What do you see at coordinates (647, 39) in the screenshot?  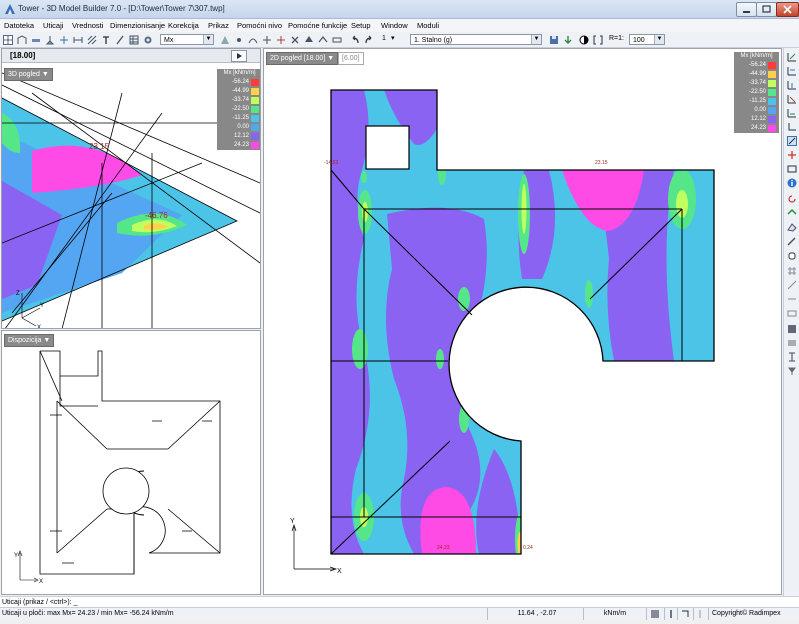 I see `ratio-select: 100 ▼` at bounding box center [647, 39].